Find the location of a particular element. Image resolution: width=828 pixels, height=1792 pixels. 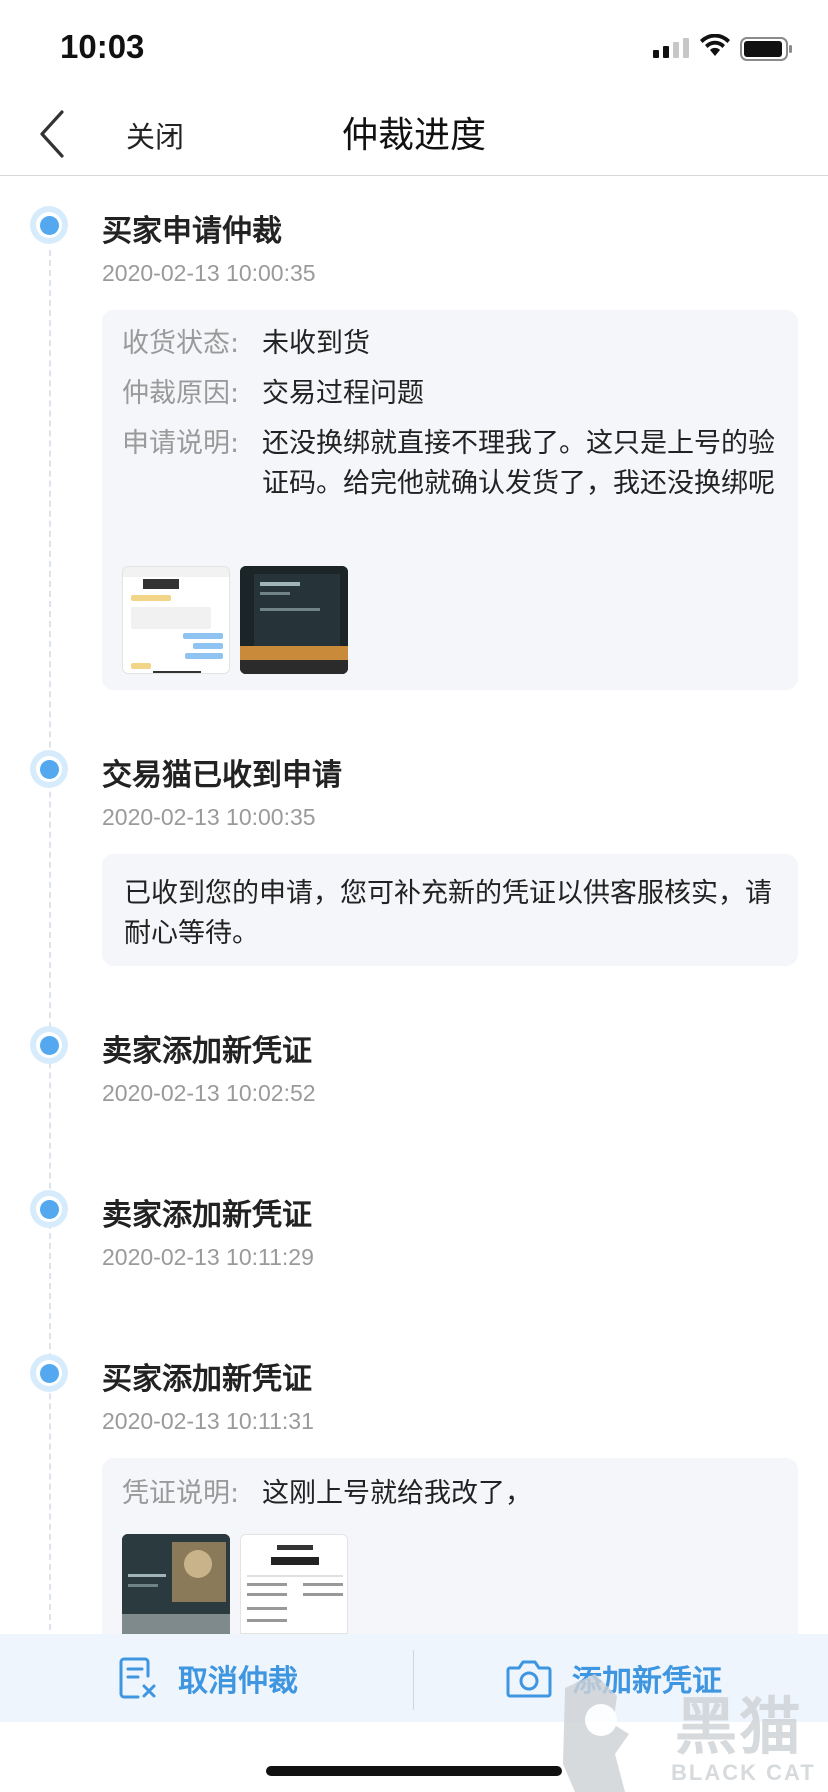

detail-row: 凭证说明: 这刚上号就给我改了， is located at coordinates (449, 1494).